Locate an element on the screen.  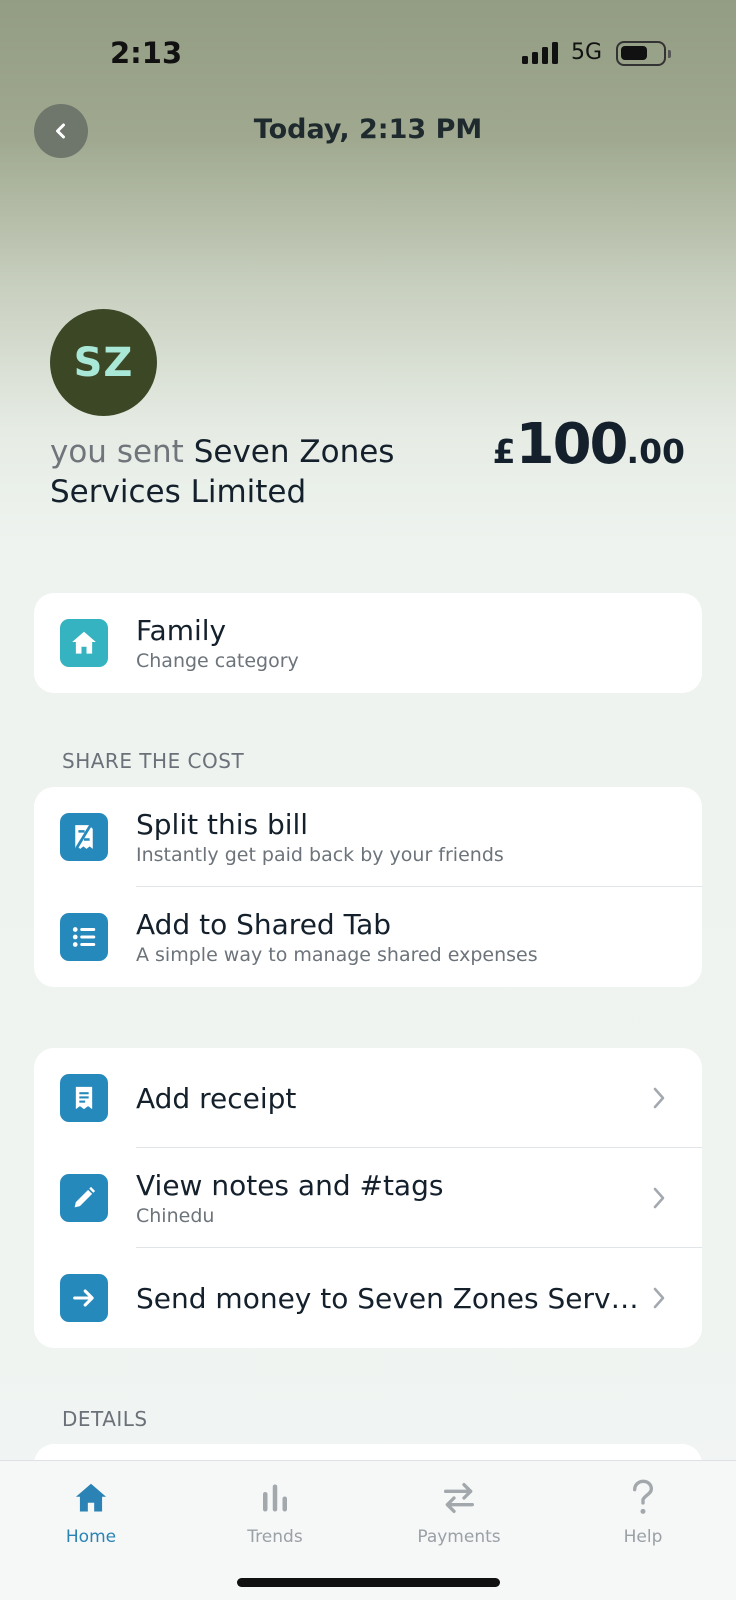
tab-help: Help is located at coordinates (643, 1511).